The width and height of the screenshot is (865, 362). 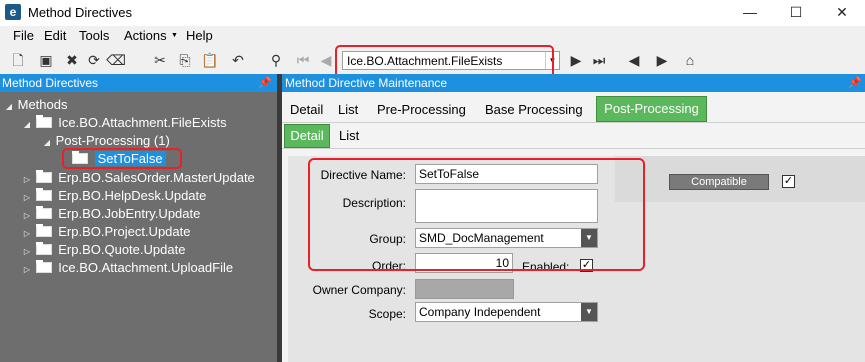 I want to click on tree-node-method: ▷ Erp.BO.Quote.Update, so click(x=103, y=250).